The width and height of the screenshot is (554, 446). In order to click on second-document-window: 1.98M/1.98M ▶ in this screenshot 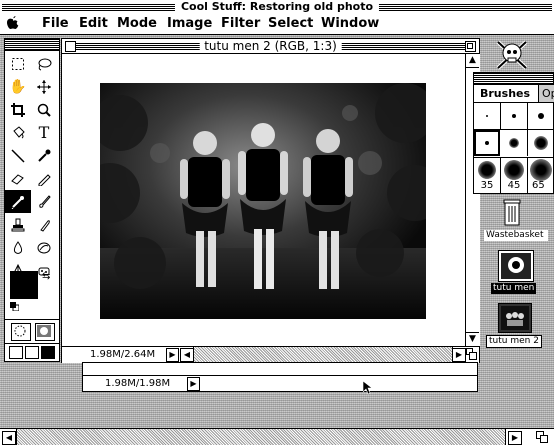, I will do `click(280, 378)`.